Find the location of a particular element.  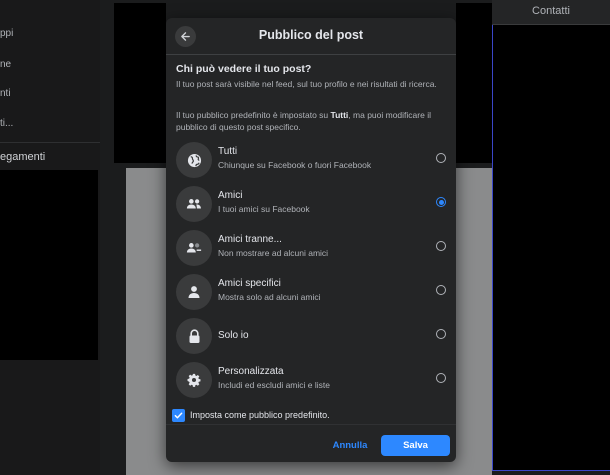

default-note-value: Tutti is located at coordinates (339, 115).